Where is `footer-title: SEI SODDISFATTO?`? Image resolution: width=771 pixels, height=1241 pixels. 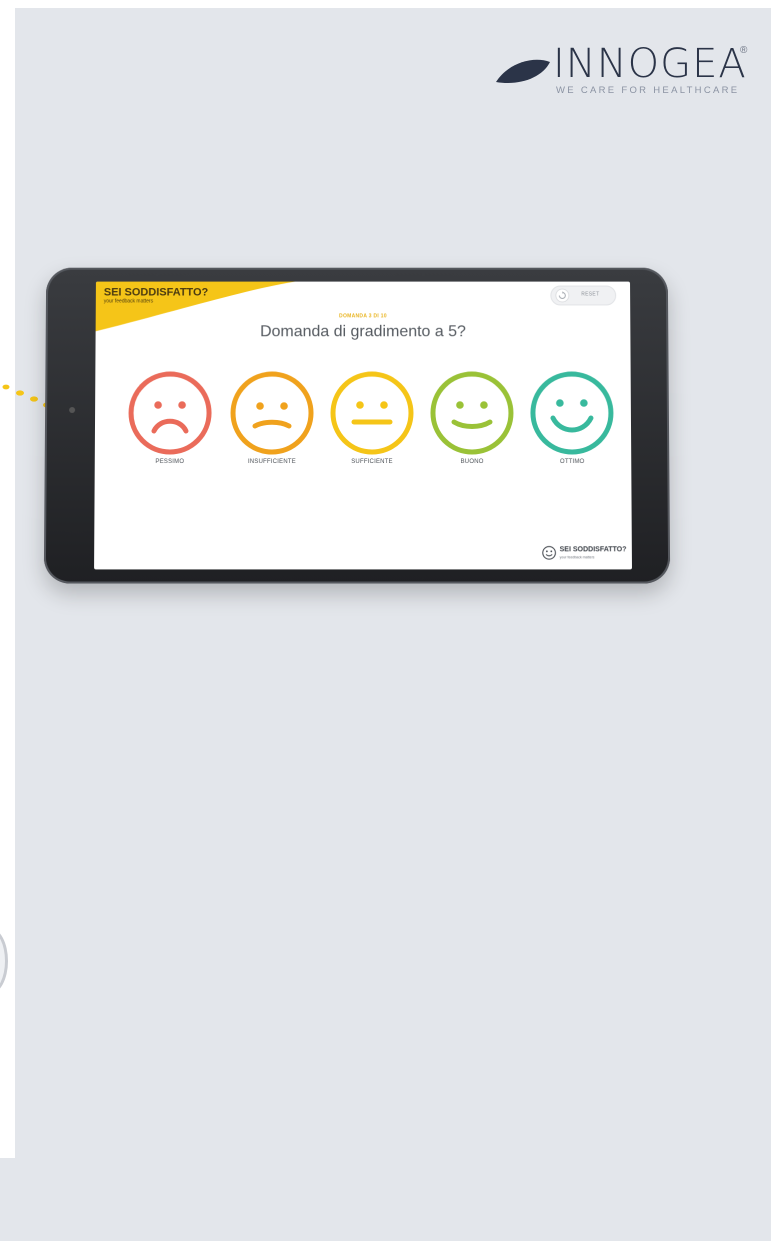
footer-title: SEI SODDISFATTO? is located at coordinates (593, 549).